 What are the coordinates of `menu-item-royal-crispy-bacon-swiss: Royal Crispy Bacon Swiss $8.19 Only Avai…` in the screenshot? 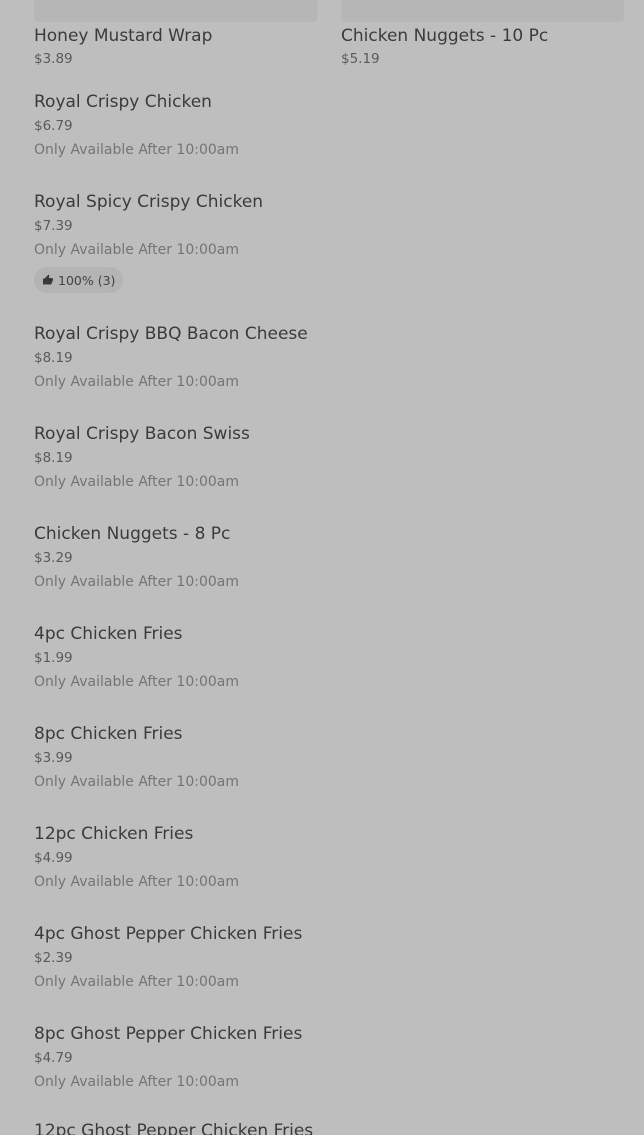 It's located at (329, 472).